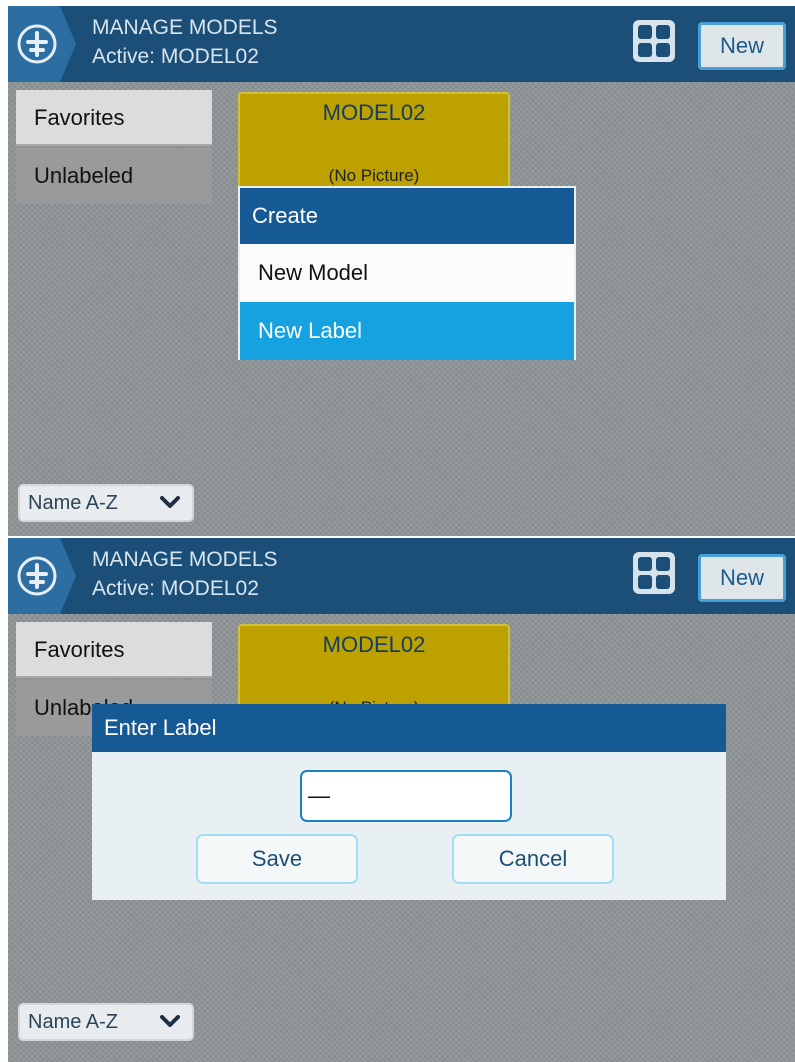  What do you see at coordinates (406, 796) in the screenshot?
I see `label-name-input: —` at bounding box center [406, 796].